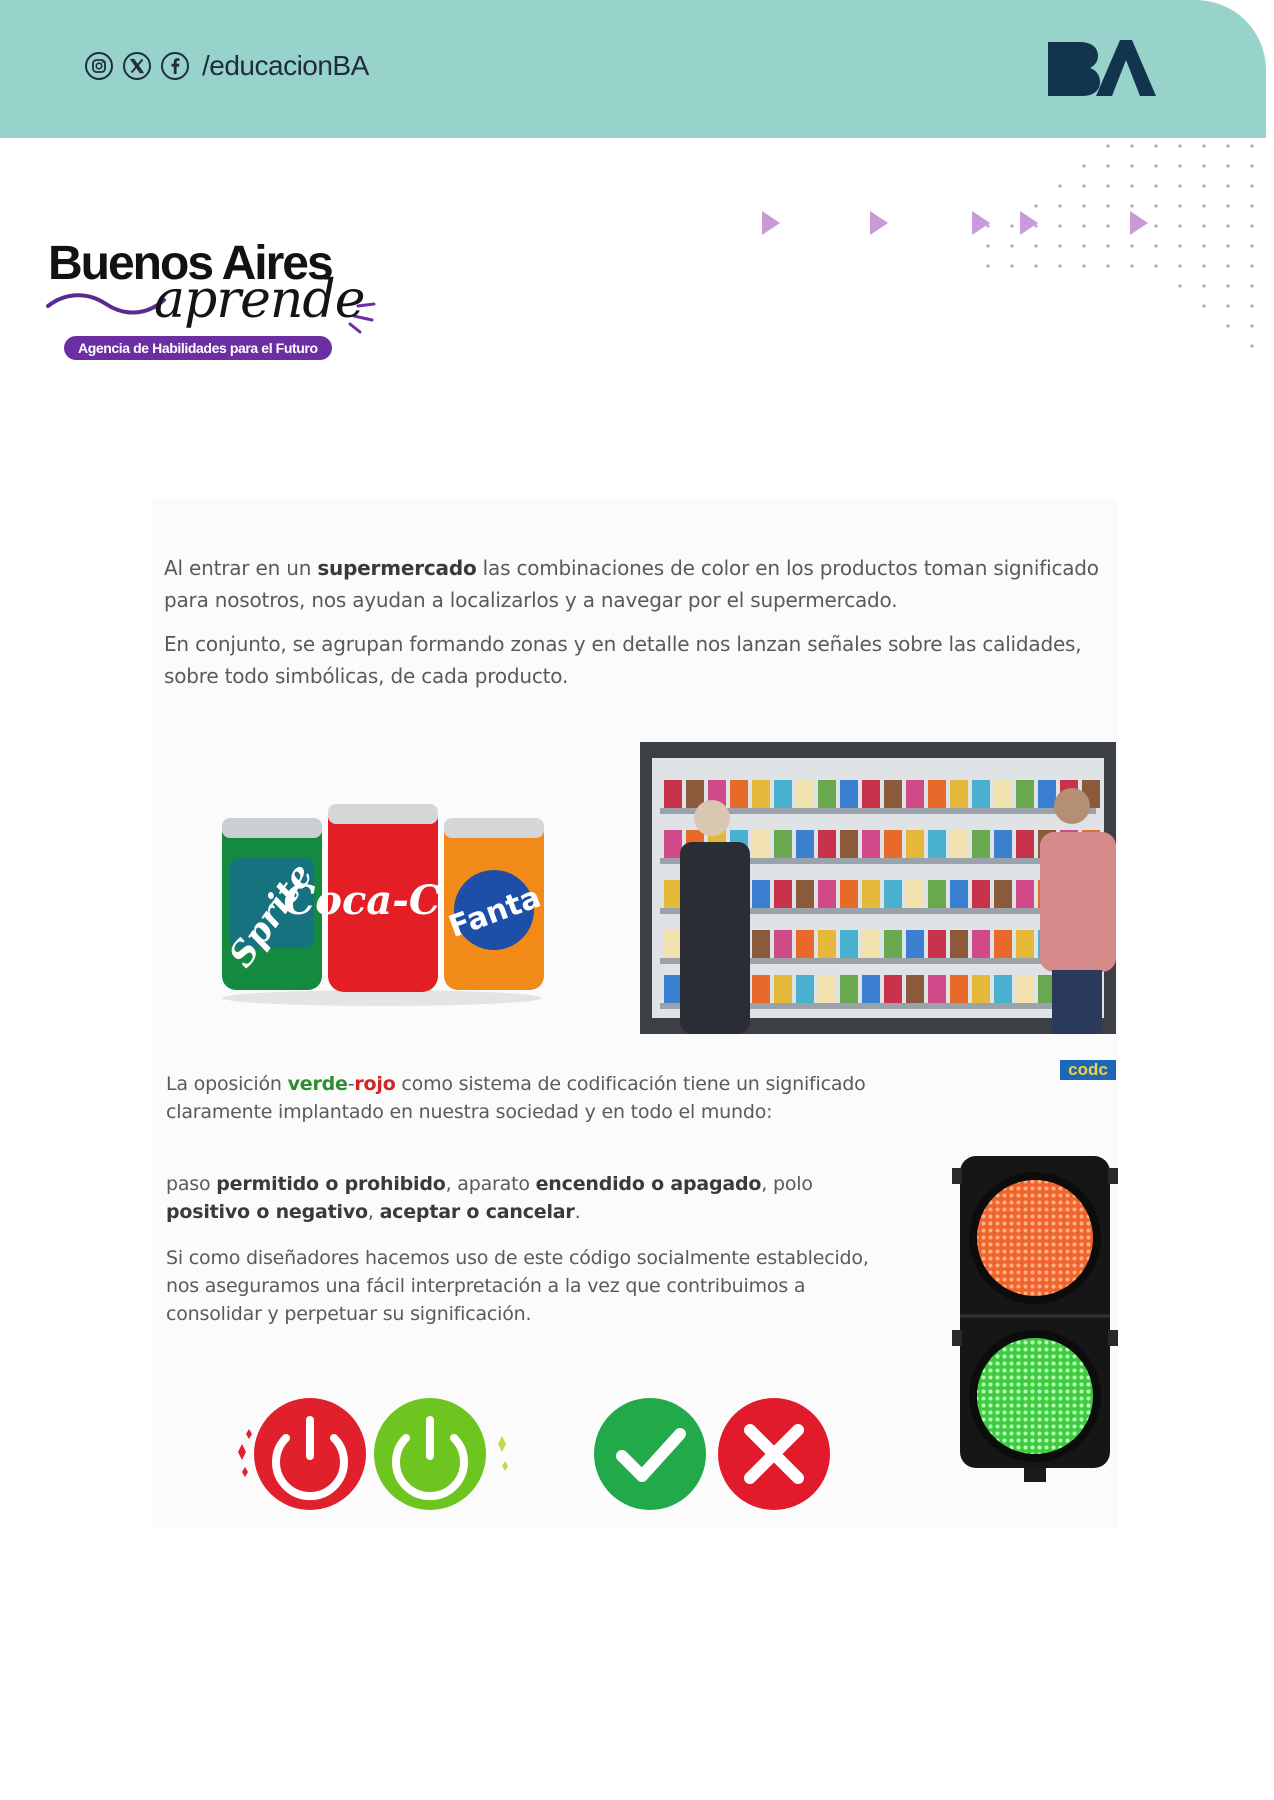 The height and width of the screenshot is (1800, 1274). I want to click on dot-pattern, so click(1120, 246).